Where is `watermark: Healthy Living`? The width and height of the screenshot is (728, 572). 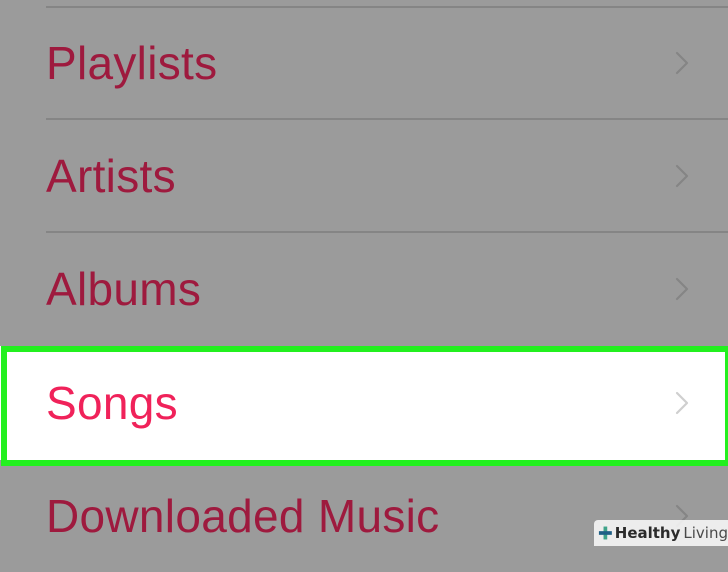
watermark: Healthy Living is located at coordinates (661, 533).